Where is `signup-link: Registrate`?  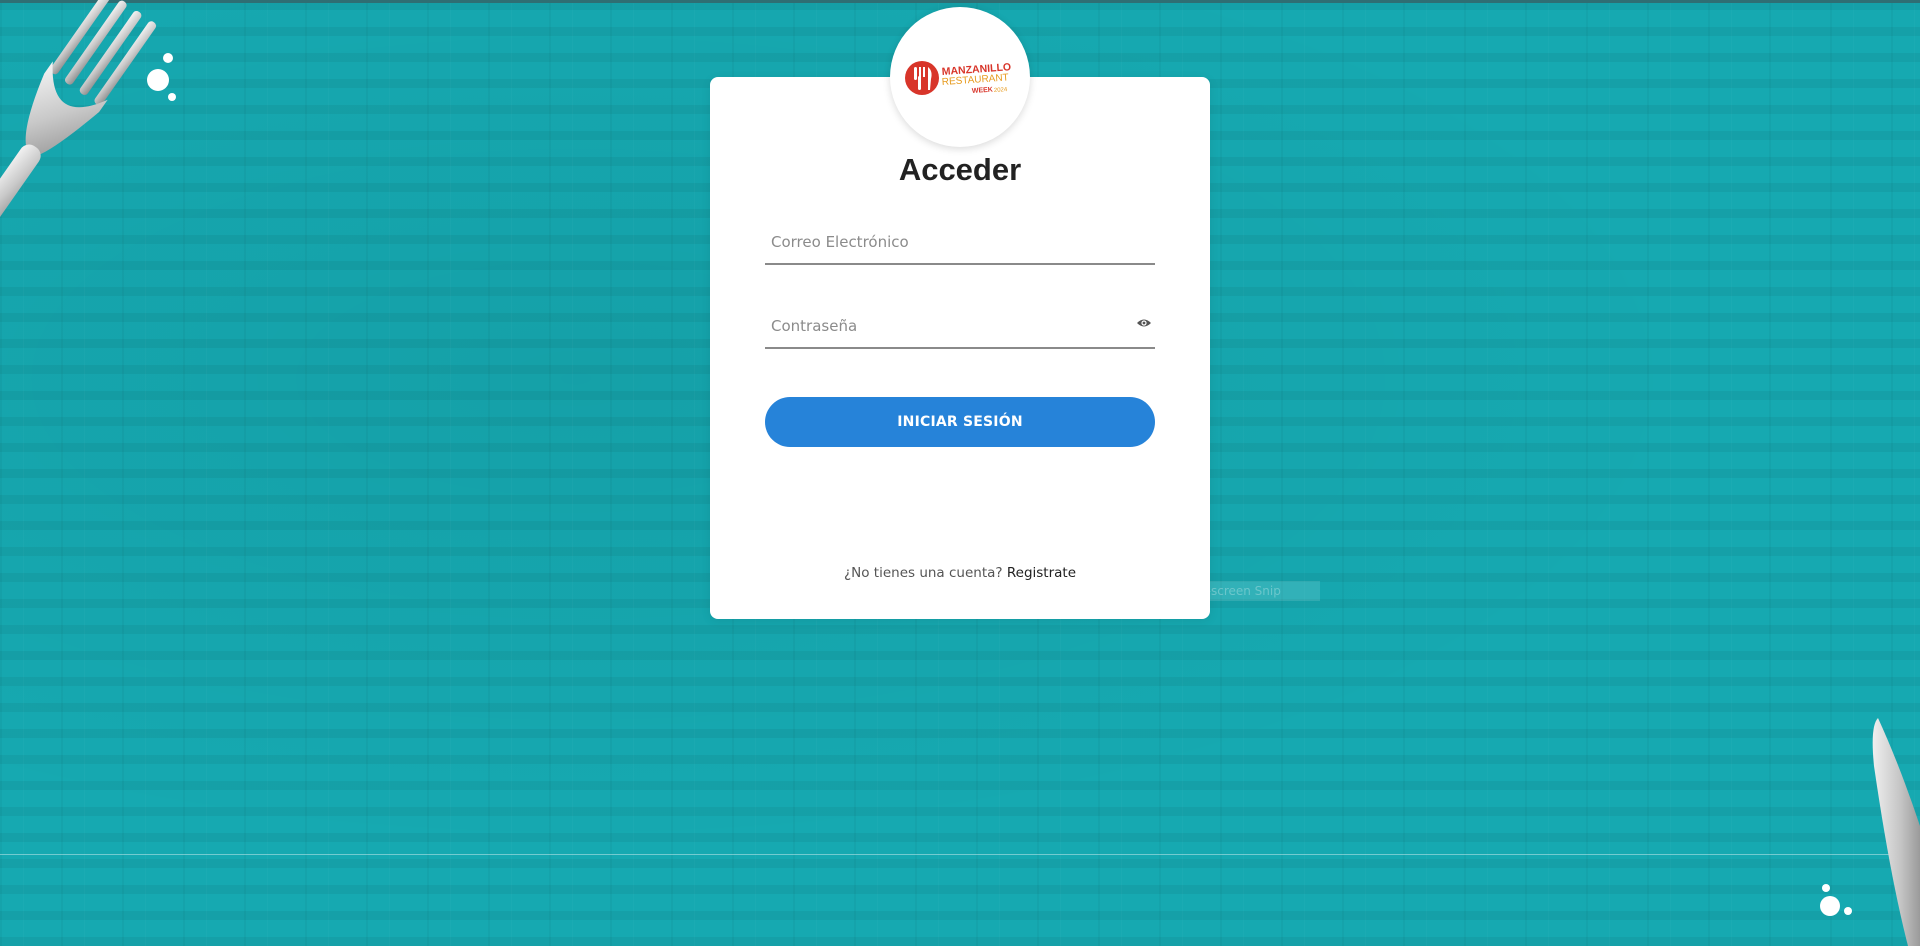 signup-link: Registrate is located at coordinates (1041, 573).